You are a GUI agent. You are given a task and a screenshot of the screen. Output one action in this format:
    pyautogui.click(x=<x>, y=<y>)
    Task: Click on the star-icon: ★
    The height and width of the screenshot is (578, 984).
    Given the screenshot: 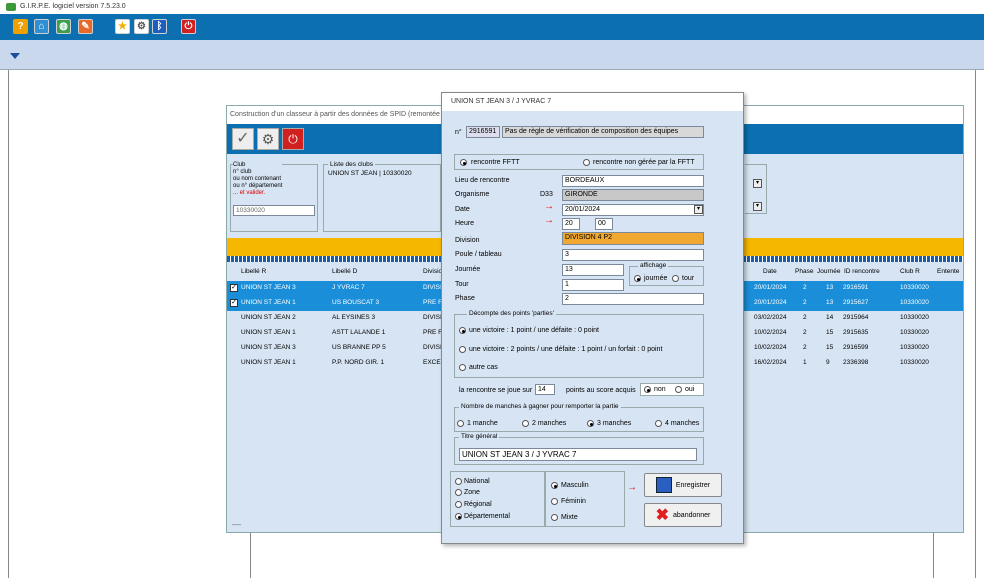 What is the action you would take?
    pyautogui.click(x=122, y=26)
    